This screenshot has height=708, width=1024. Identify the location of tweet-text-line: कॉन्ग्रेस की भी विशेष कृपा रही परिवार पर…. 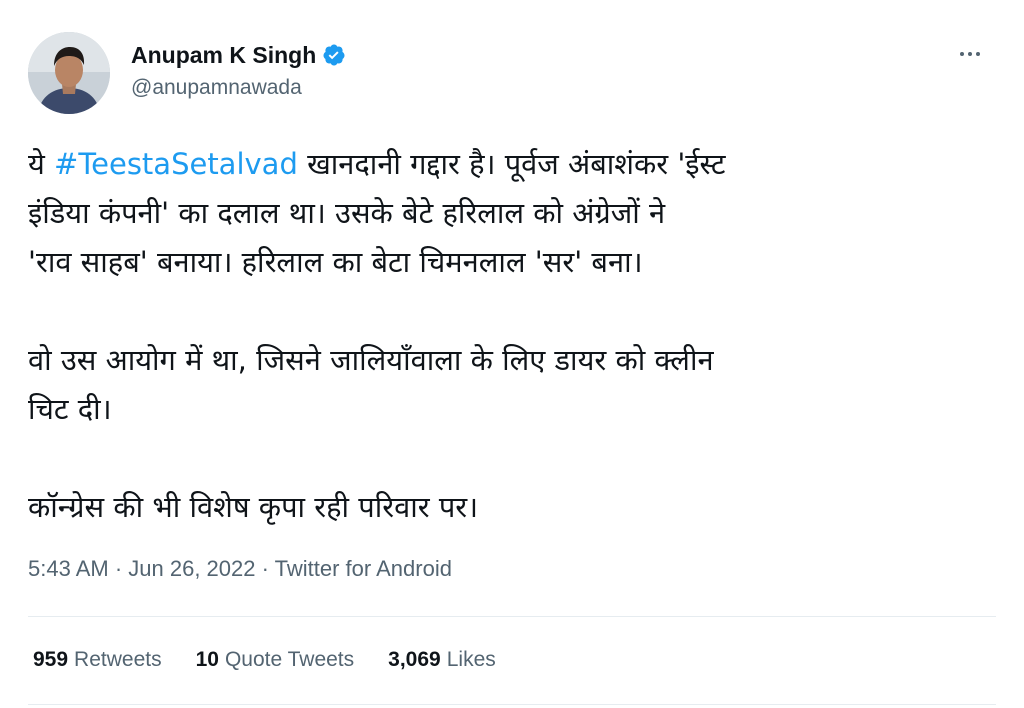
(253, 507).